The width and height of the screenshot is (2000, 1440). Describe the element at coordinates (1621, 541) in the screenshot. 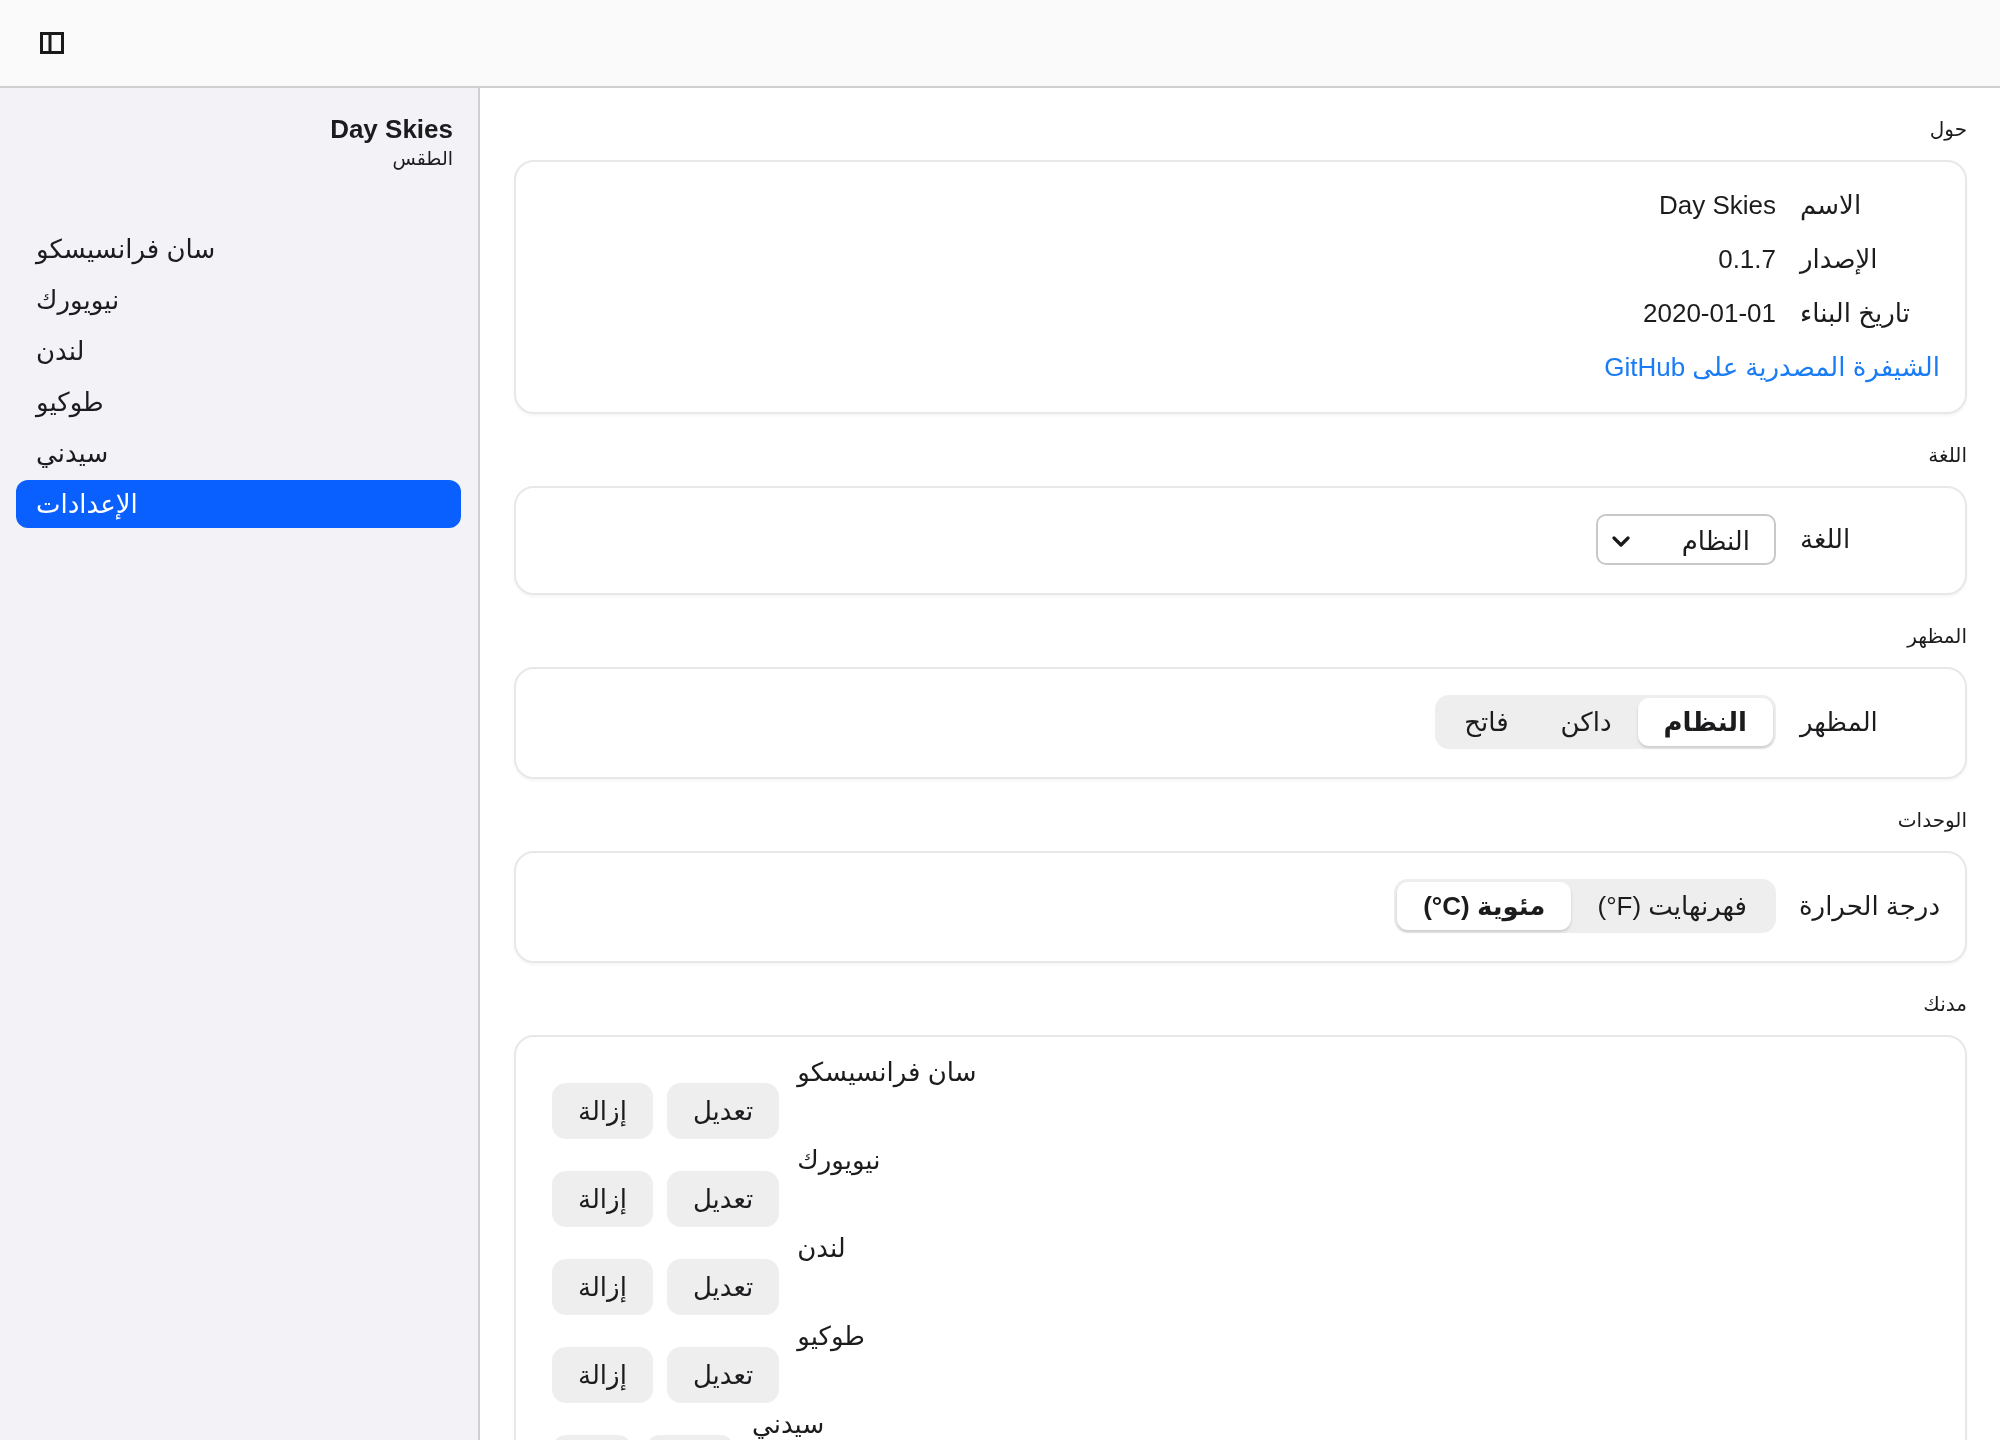

I see `chevron-down-icon` at that location.